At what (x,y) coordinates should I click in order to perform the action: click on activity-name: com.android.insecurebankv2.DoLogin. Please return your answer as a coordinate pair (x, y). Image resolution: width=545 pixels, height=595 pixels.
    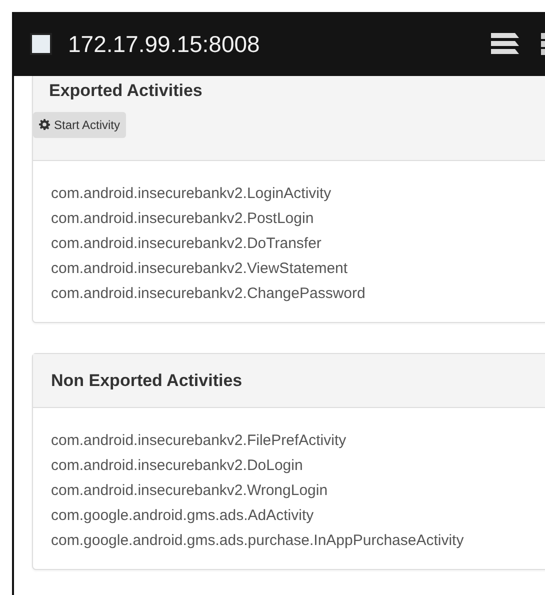
    Looking at the image, I should click on (177, 466).